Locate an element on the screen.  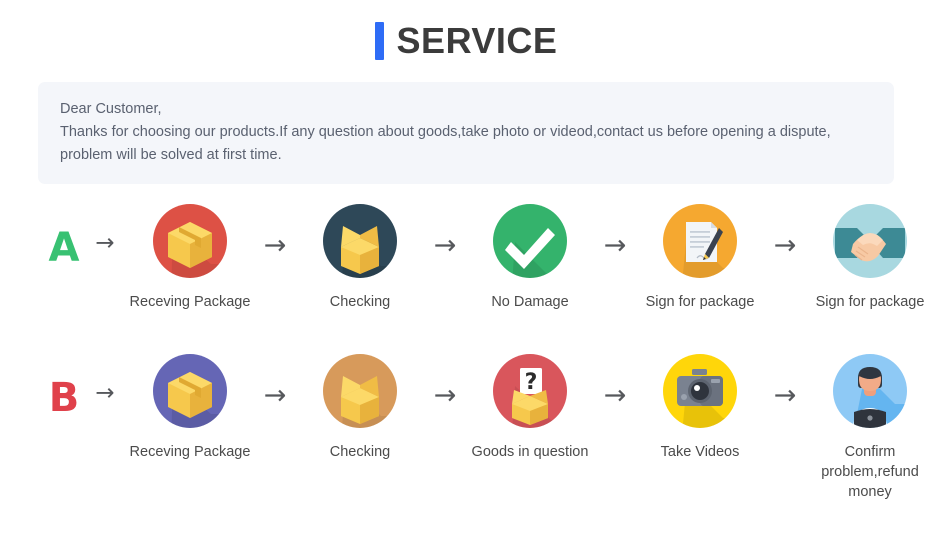
flow-letter-a: A is located at coordinates (64, 248).